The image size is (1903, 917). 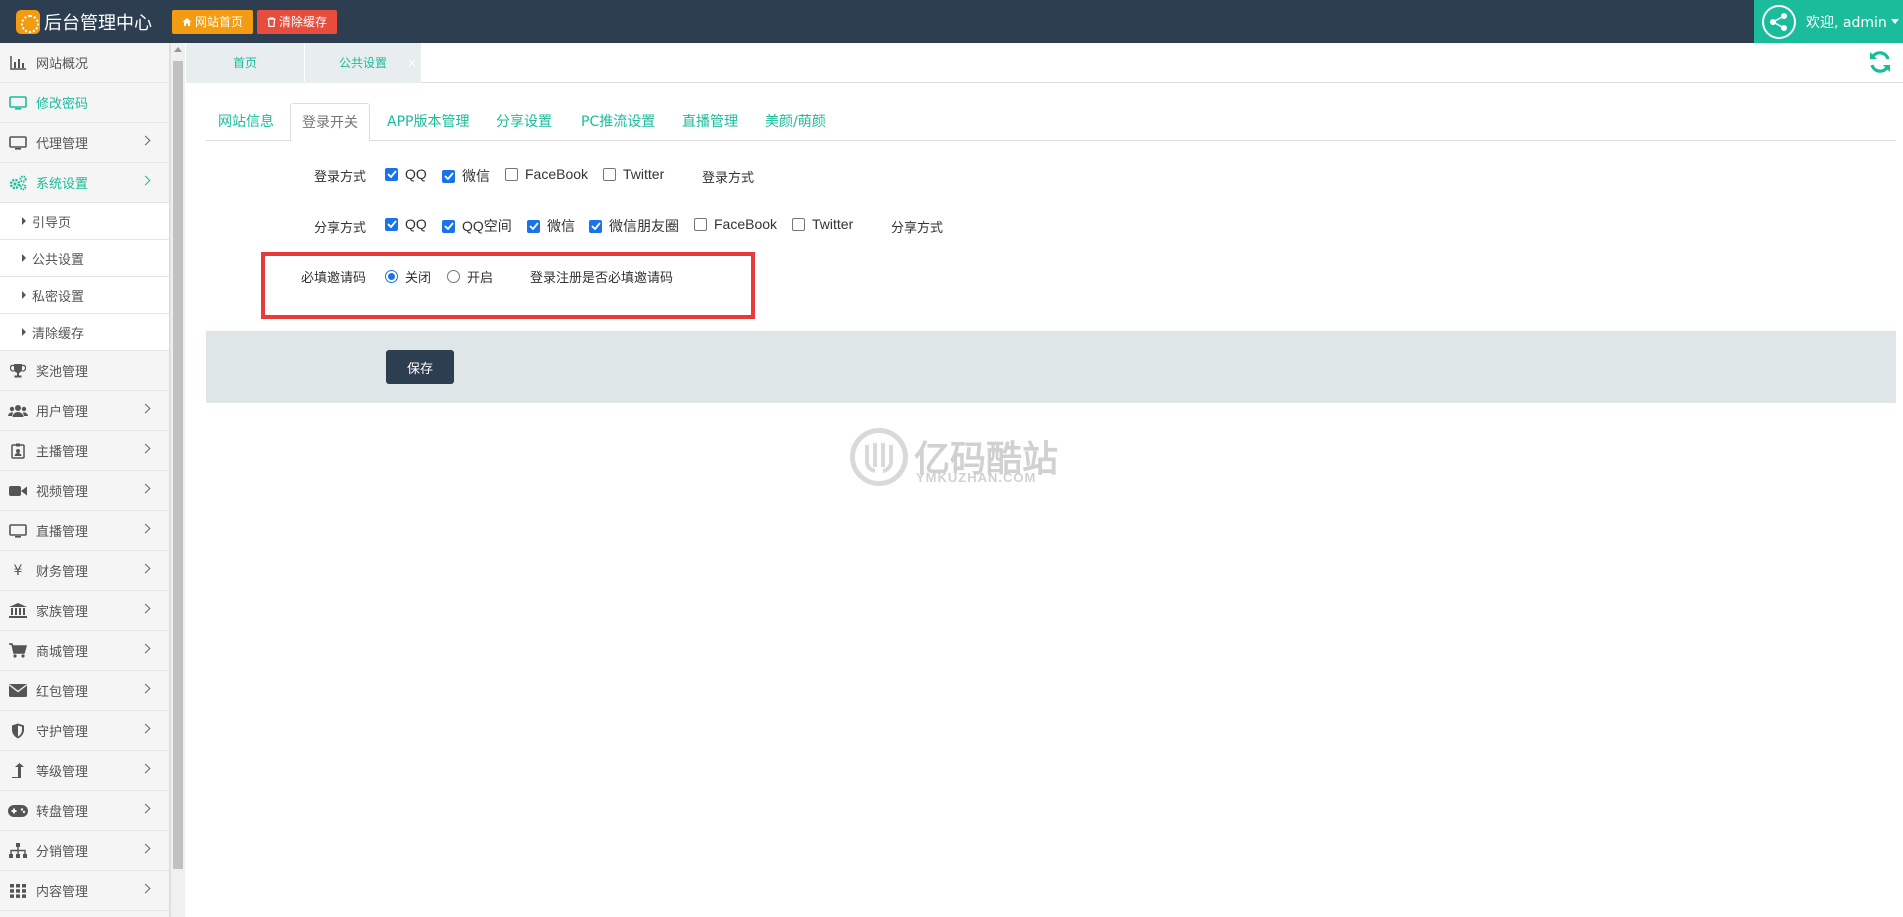 I want to click on sidebar-item-family: 家族管理, so click(x=84, y=611).